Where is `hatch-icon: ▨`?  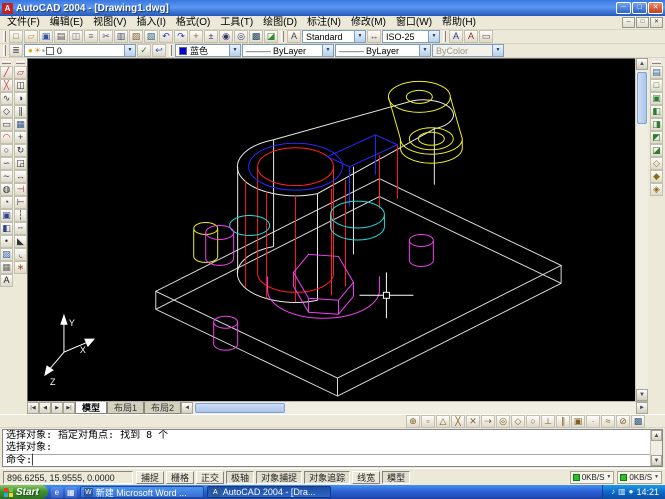 hatch-icon: ▨ is located at coordinates (6, 254).